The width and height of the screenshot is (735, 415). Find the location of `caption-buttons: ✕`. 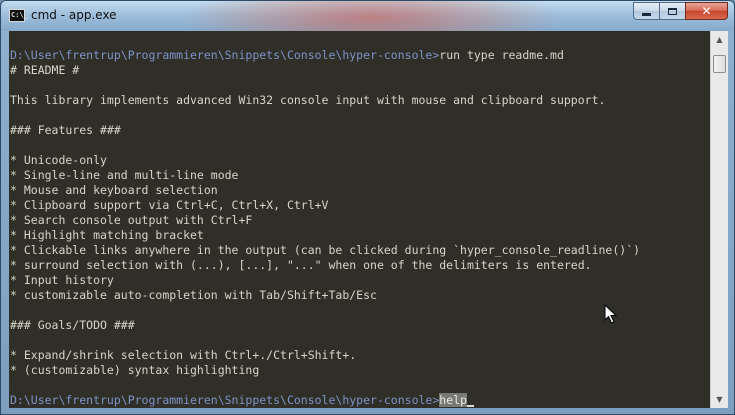

caption-buttons: ✕ is located at coordinates (680, 11).